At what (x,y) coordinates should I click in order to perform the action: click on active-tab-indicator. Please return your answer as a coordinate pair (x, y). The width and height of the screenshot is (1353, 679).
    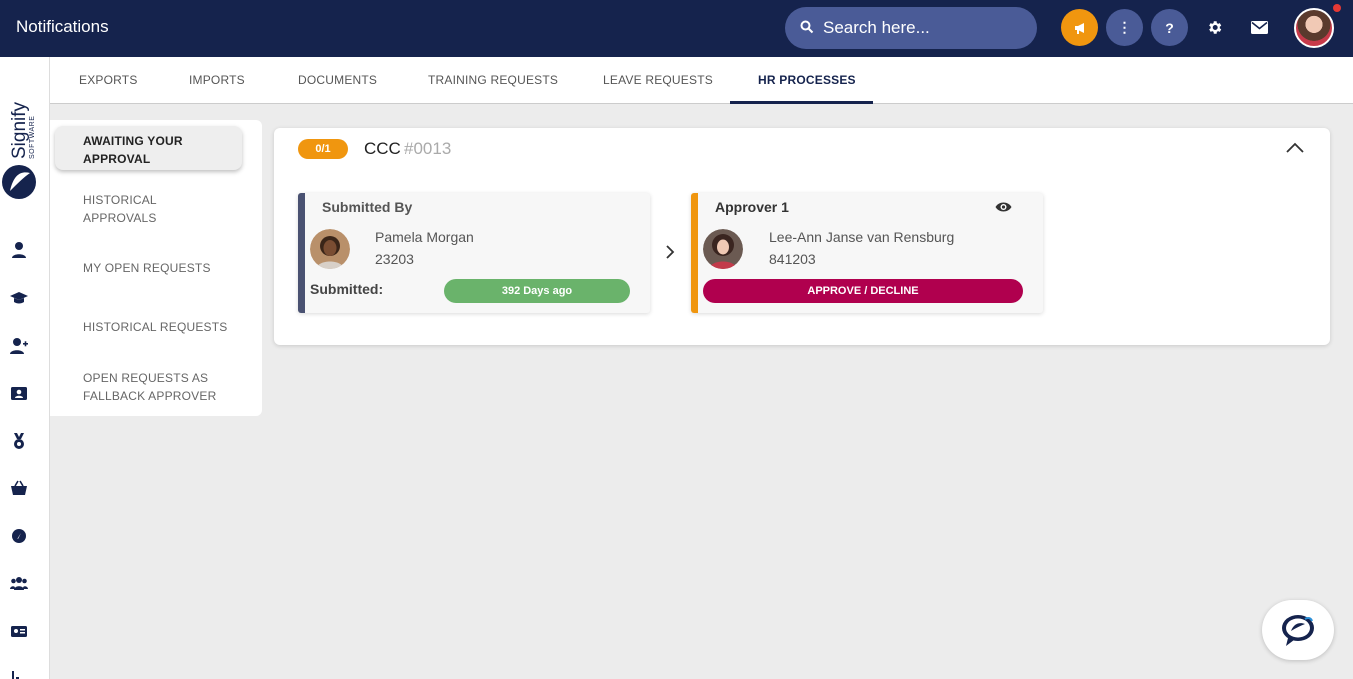
    Looking at the image, I should click on (801, 102).